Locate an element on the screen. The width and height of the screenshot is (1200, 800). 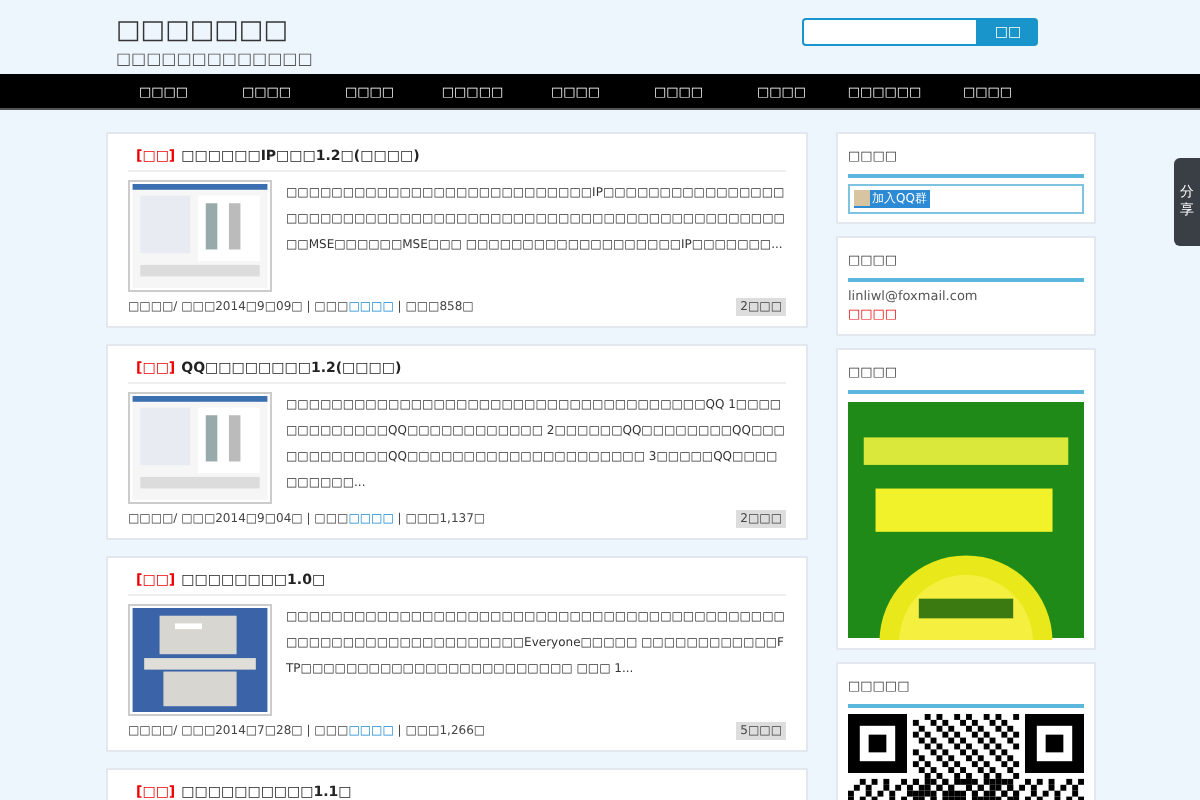
site-title: □□□□□□□ is located at coordinates (214, 32).